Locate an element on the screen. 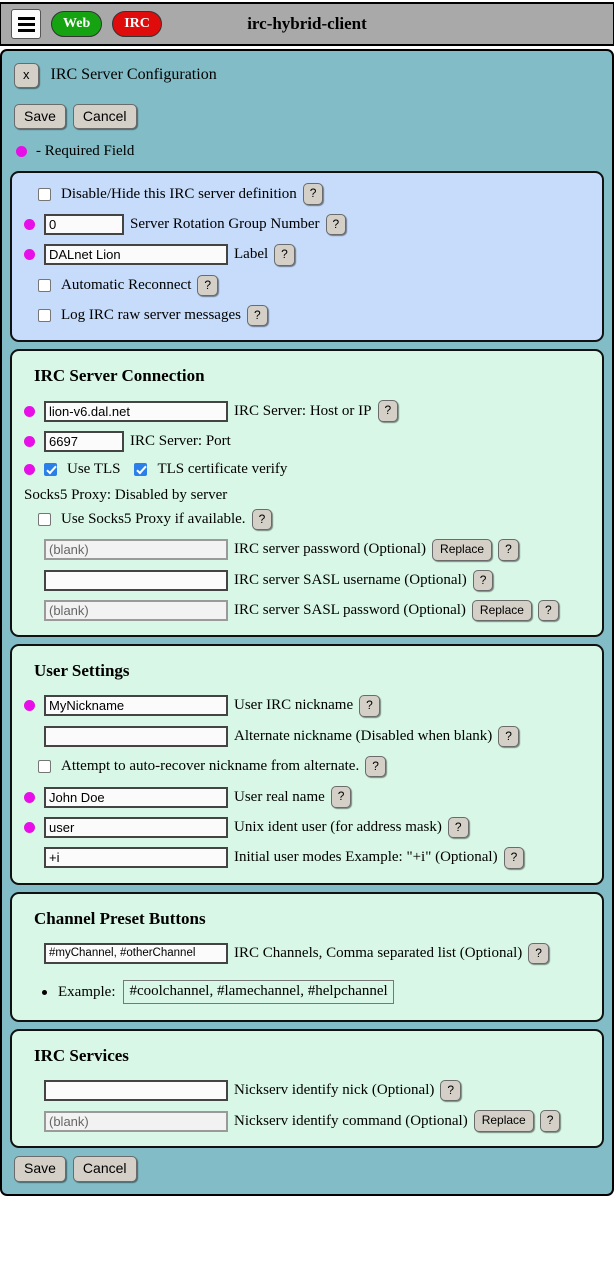  nickserv-command-label: Nickserv identify command (Optional) is located at coordinates (351, 1120).